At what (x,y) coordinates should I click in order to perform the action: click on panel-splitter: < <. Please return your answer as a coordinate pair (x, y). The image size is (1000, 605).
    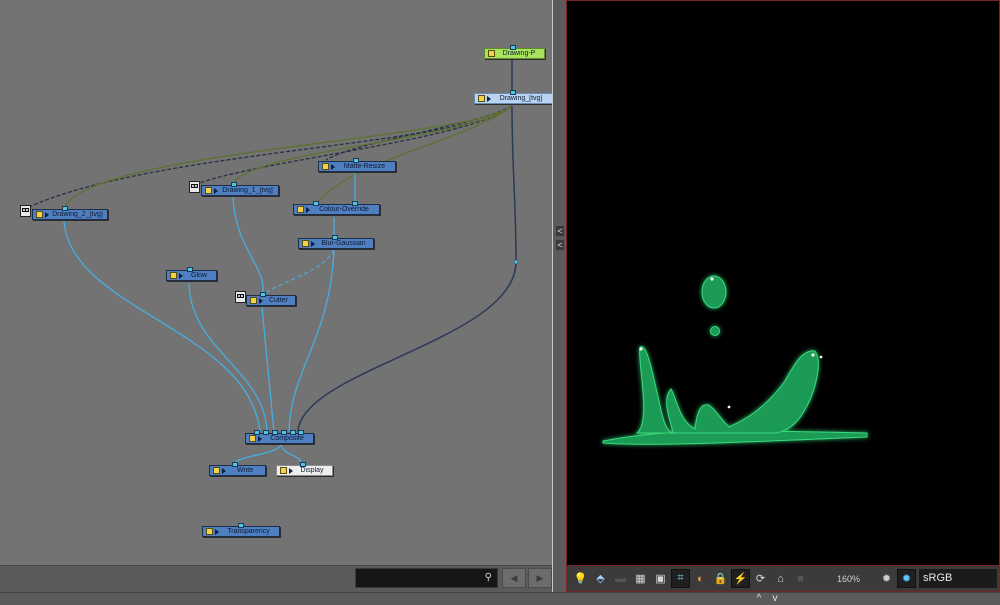
    Looking at the image, I should click on (559, 302).